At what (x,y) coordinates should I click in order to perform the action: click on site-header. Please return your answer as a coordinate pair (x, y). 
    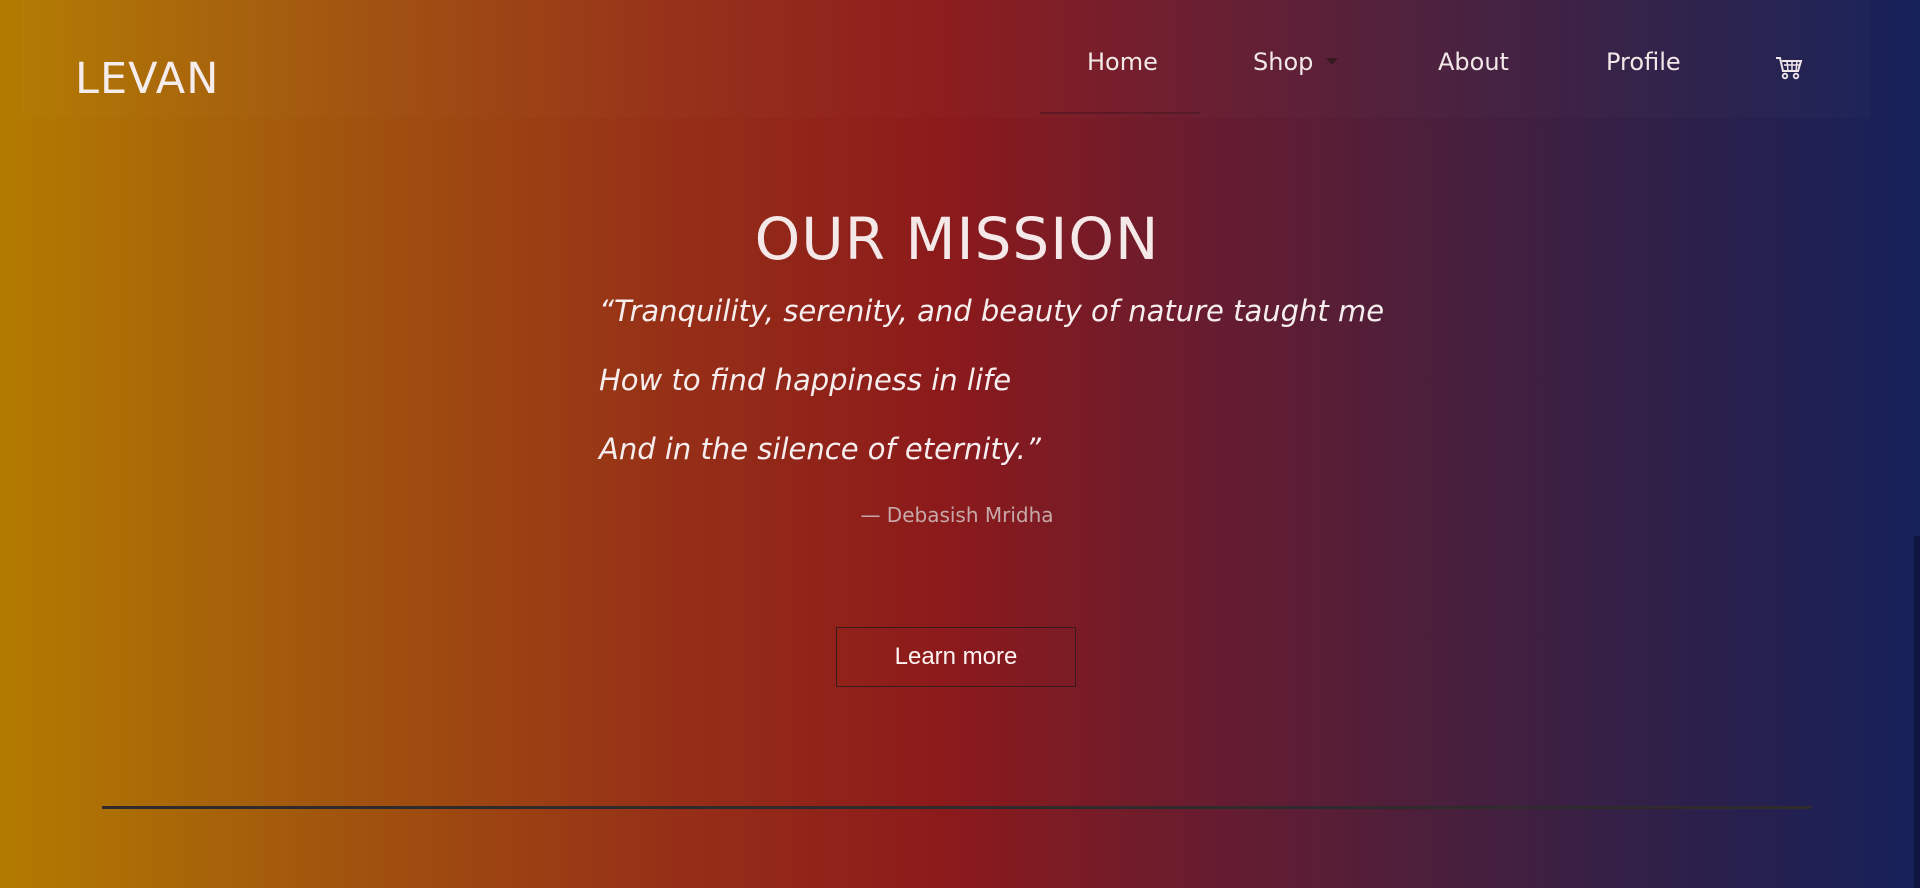
    Looking at the image, I should click on (946, 59).